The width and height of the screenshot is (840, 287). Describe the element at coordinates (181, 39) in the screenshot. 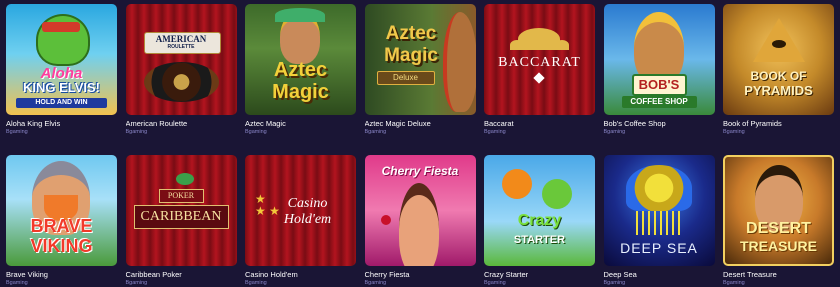

I see `art-line-1: AMERICAN` at that location.